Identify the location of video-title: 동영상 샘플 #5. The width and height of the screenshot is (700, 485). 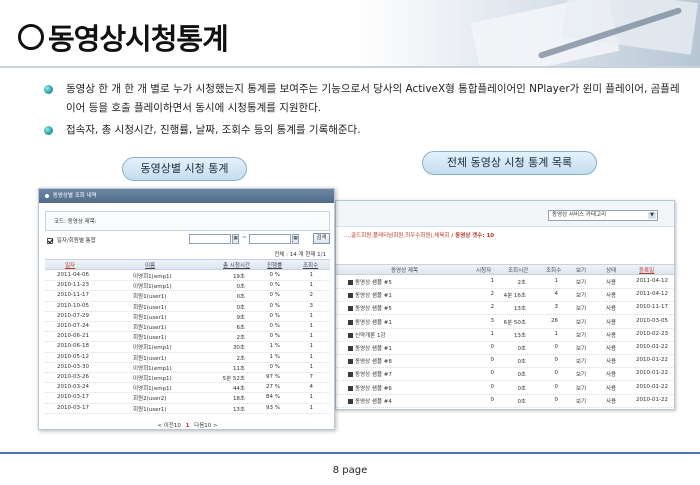
(373, 283).